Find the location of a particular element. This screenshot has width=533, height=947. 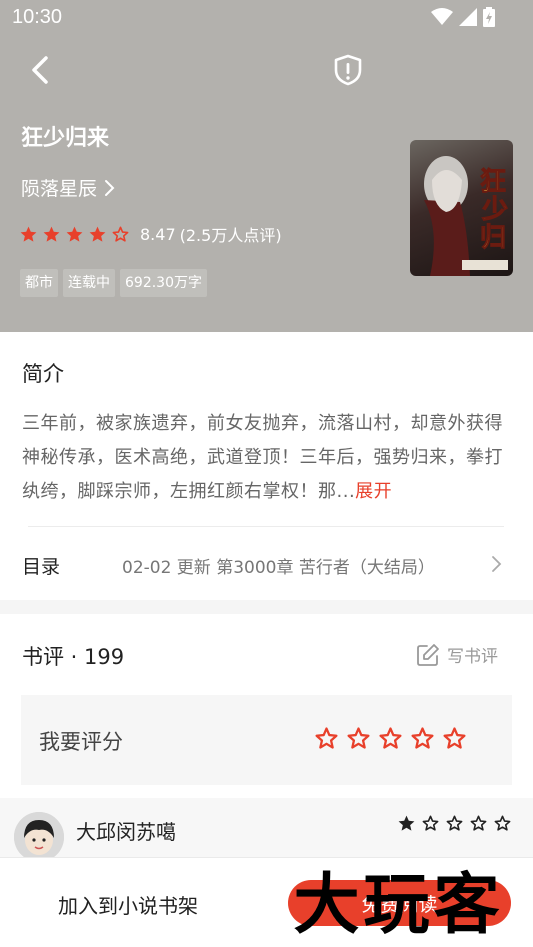

divider is located at coordinates (266, 526).